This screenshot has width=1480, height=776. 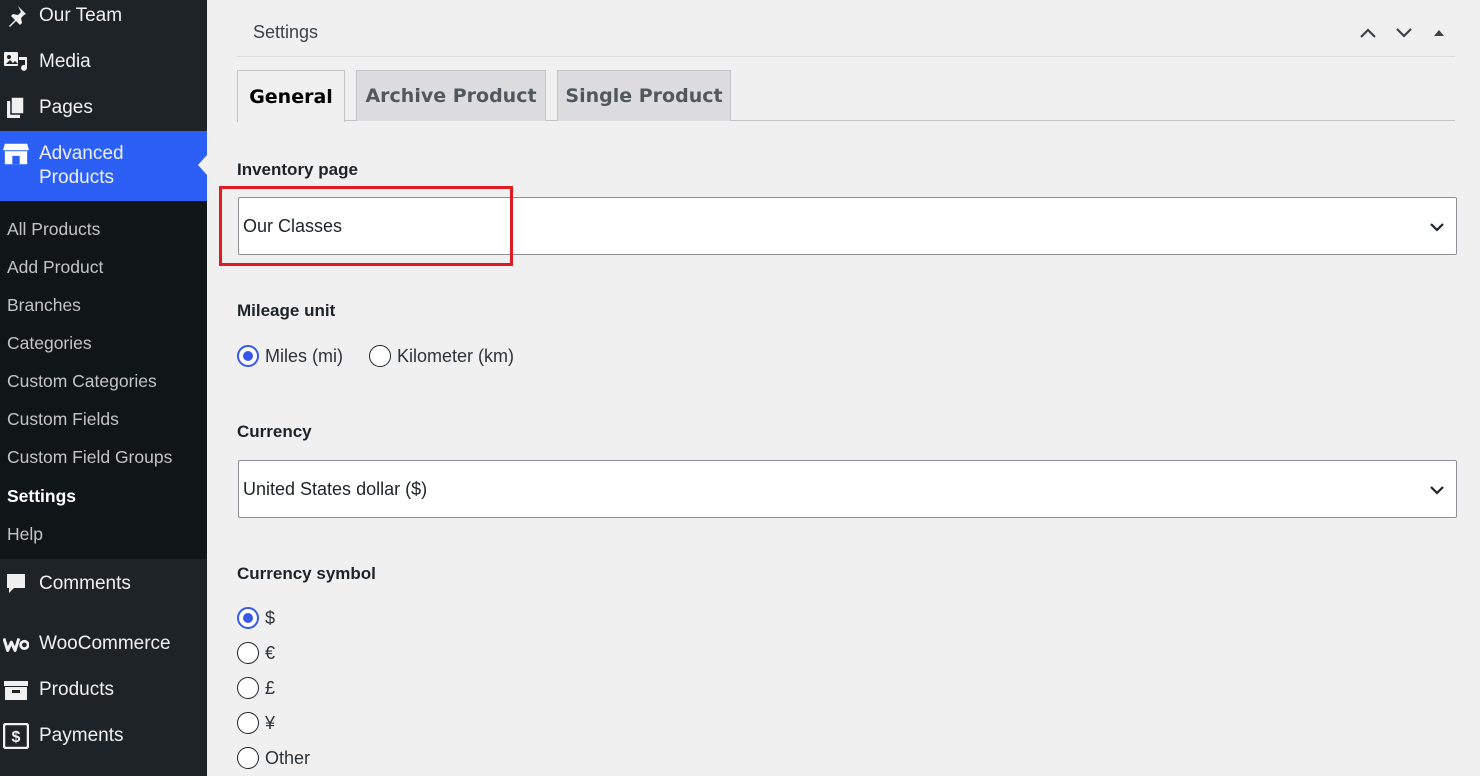 What do you see at coordinates (103, 62) in the screenshot?
I see `menu-item-media: Media` at bounding box center [103, 62].